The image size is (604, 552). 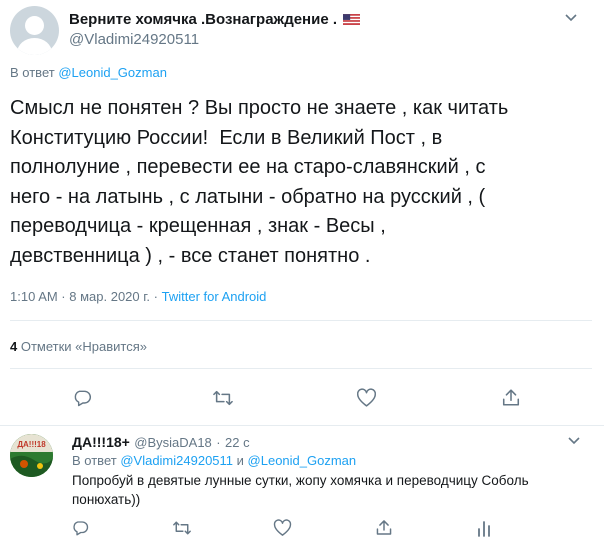 What do you see at coordinates (34, 25) in the screenshot?
I see `avatar-head` at bounding box center [34, 25].